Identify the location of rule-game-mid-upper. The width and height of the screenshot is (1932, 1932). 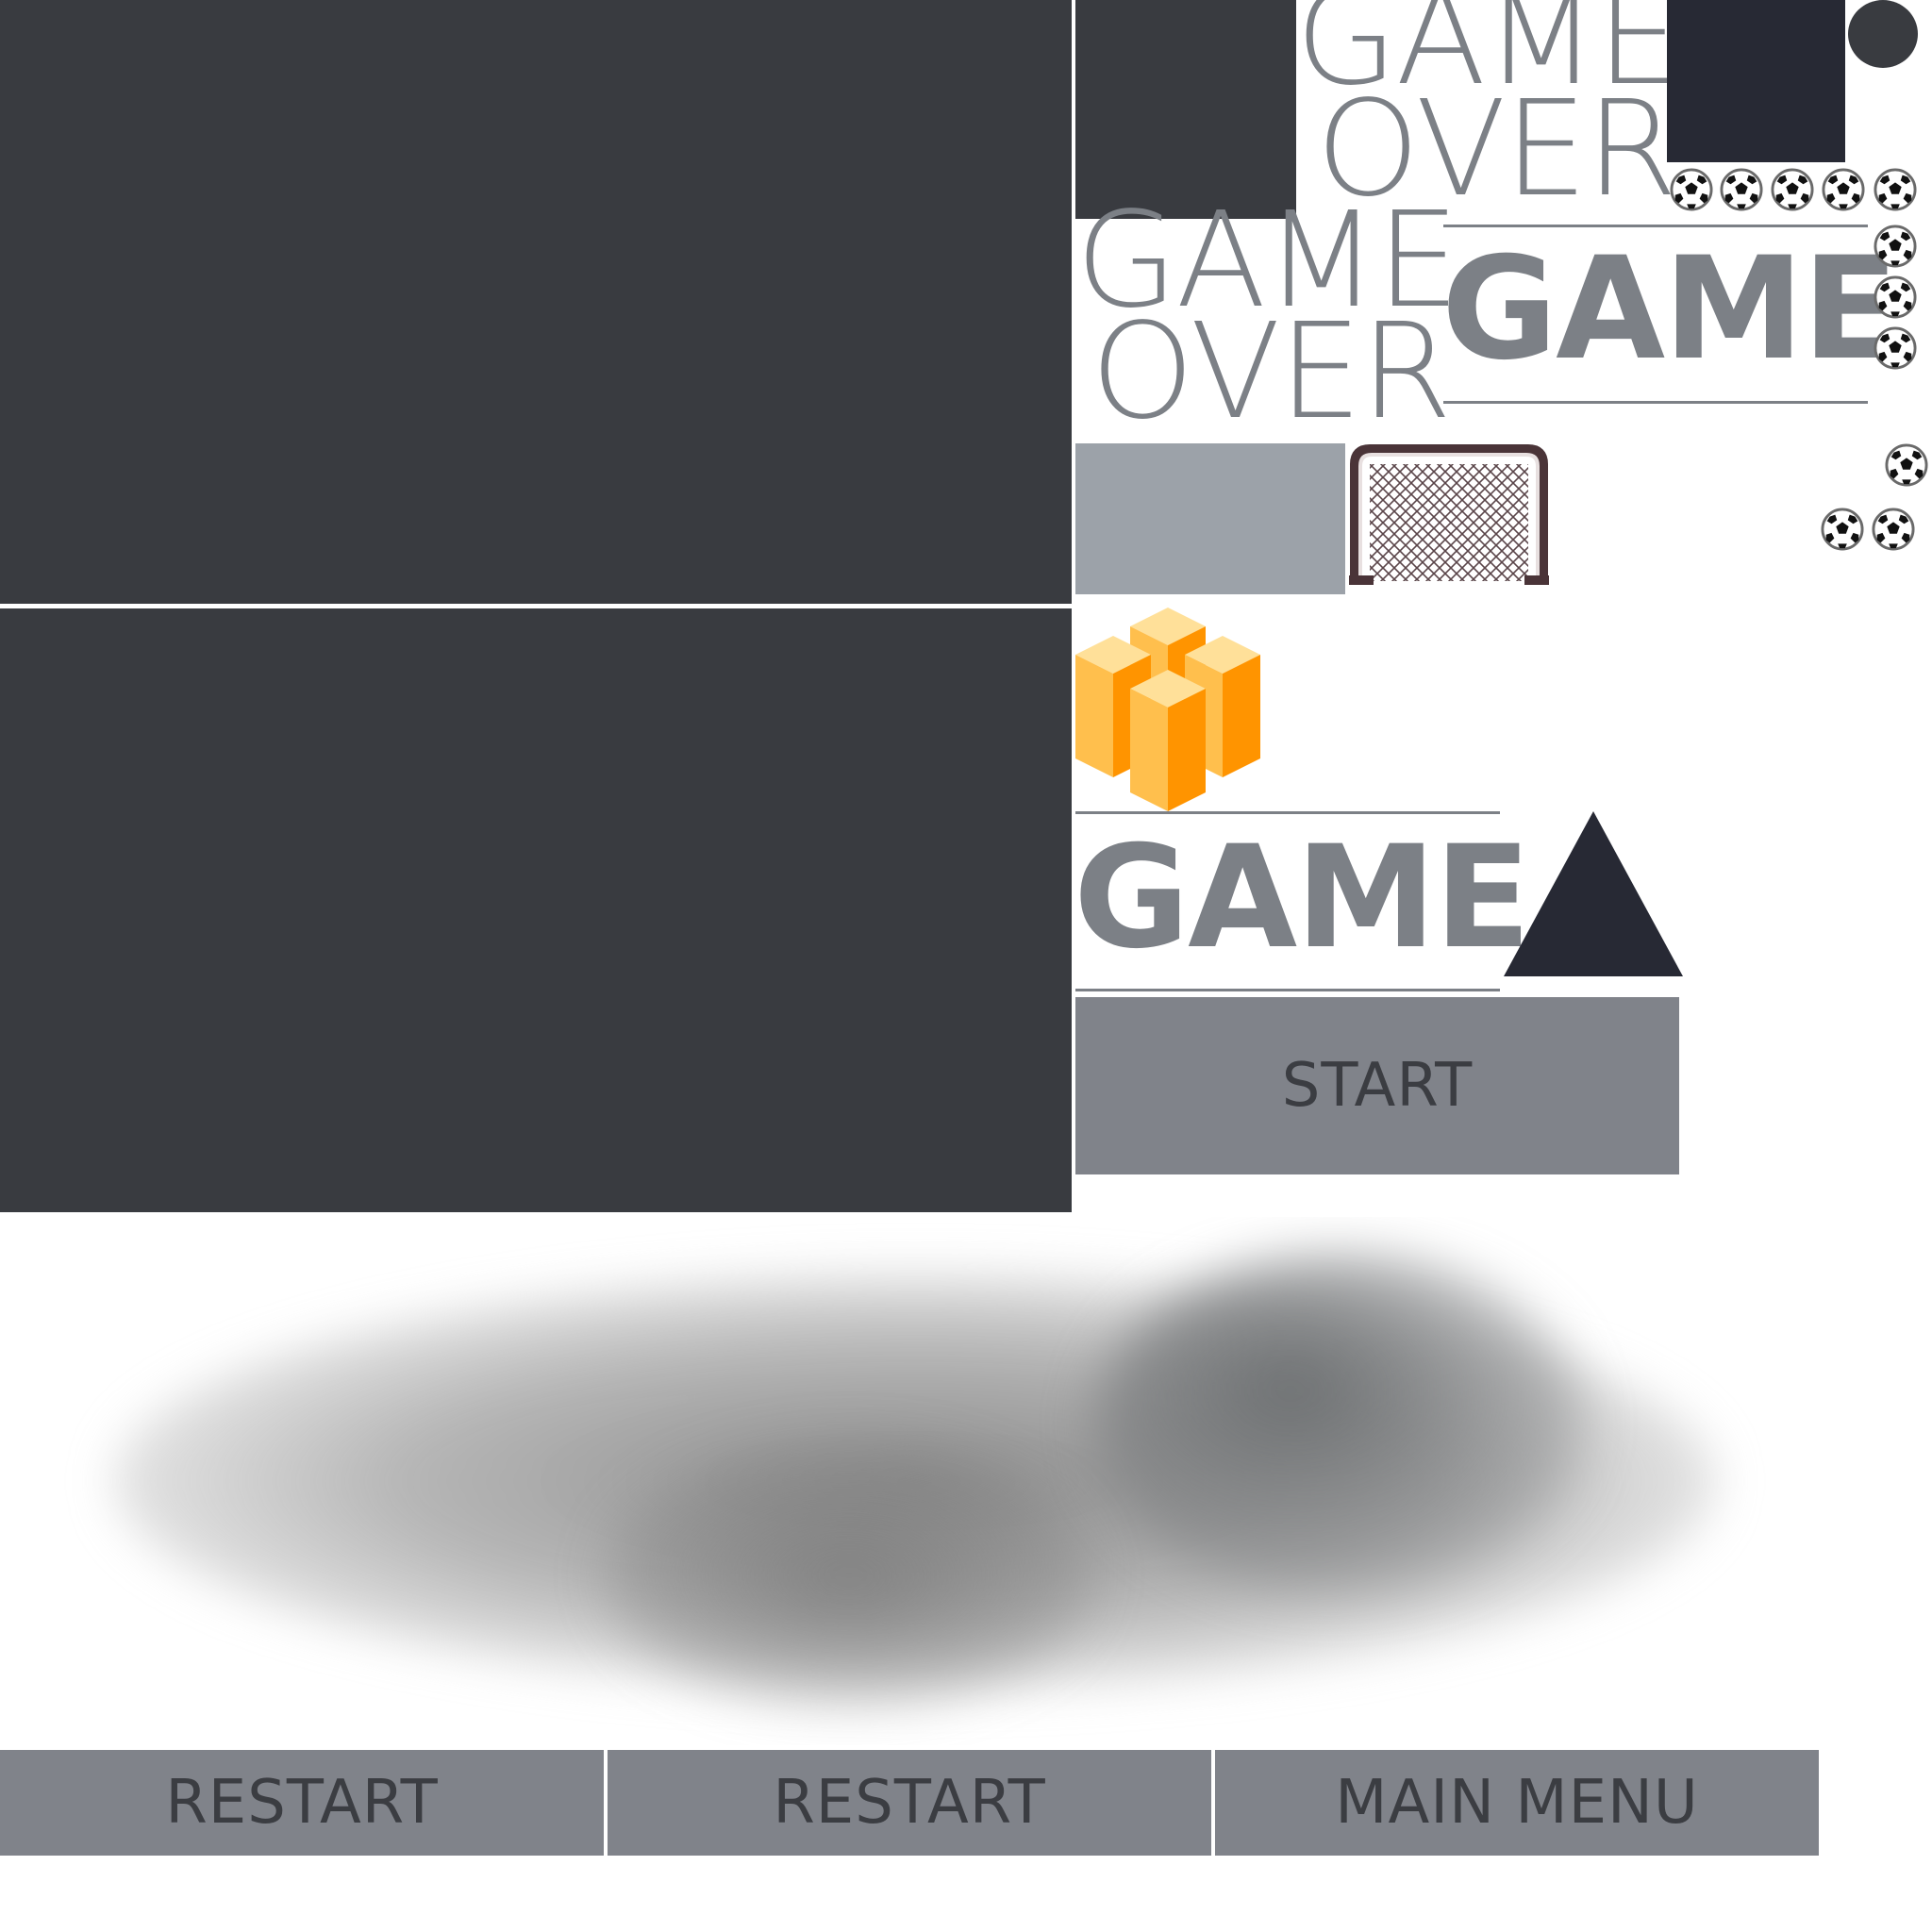
(1287, 812).